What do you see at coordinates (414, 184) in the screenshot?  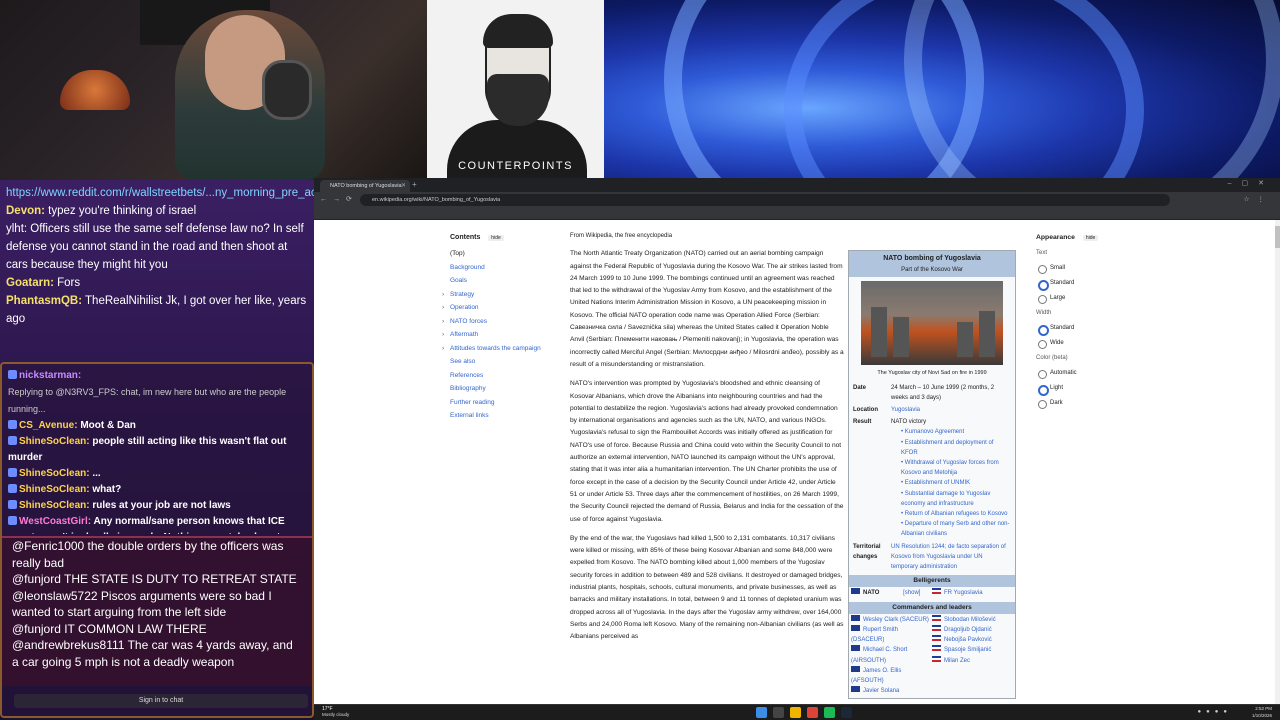 I see `new-tab-icon: +` at bounding box center [414, 184].